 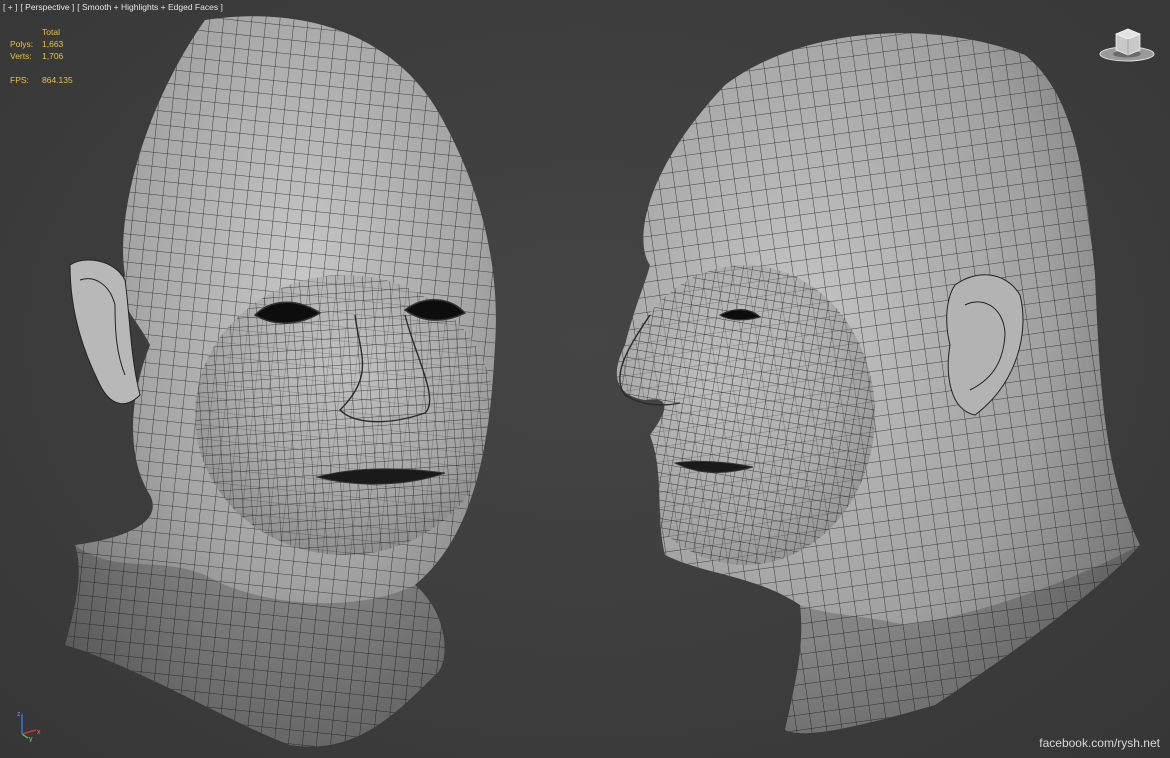 I want to click on polys-label: Polys:, so click(x=22, y=44).